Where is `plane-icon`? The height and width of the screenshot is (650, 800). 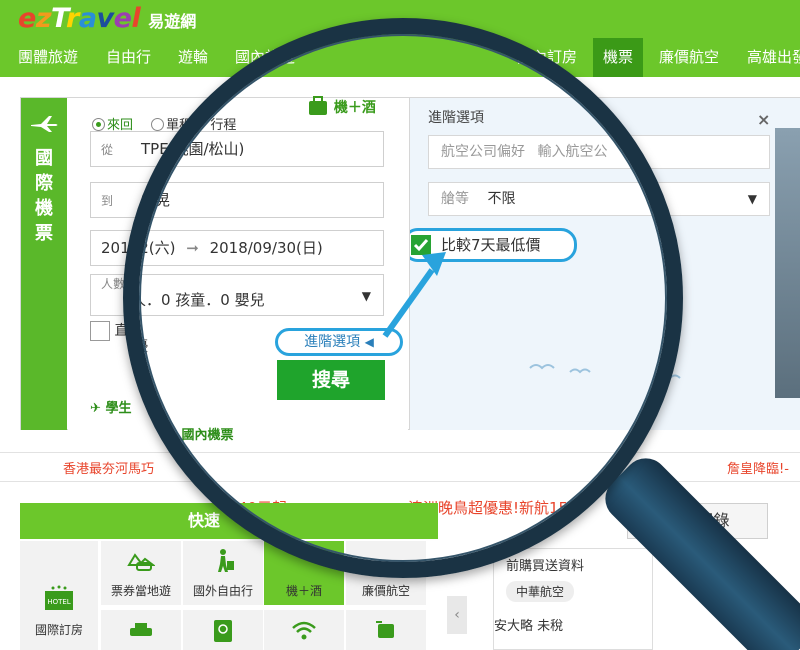
plane-icon is located at coordinates (44, 124).